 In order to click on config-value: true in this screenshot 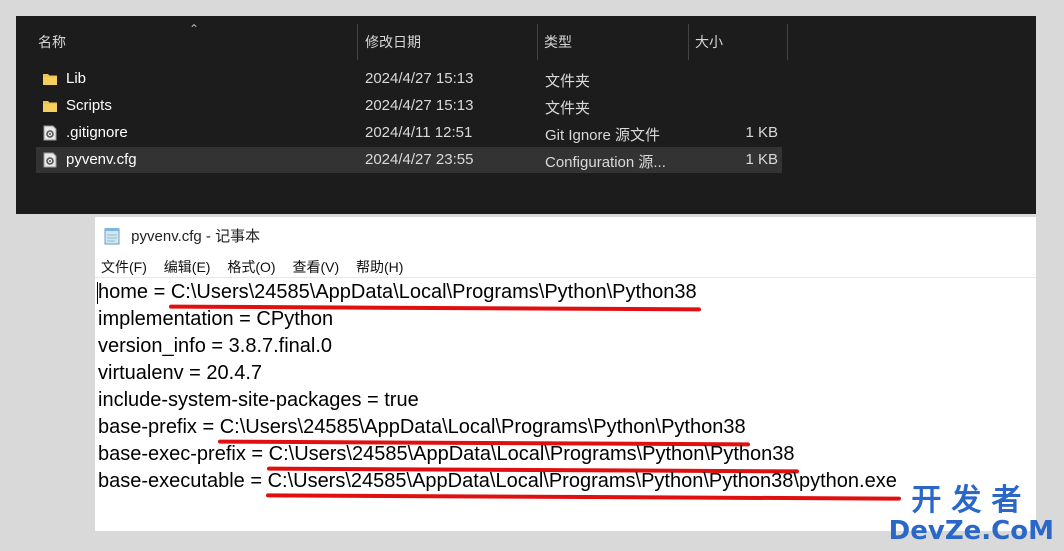, I will do `click(401, 400)`.